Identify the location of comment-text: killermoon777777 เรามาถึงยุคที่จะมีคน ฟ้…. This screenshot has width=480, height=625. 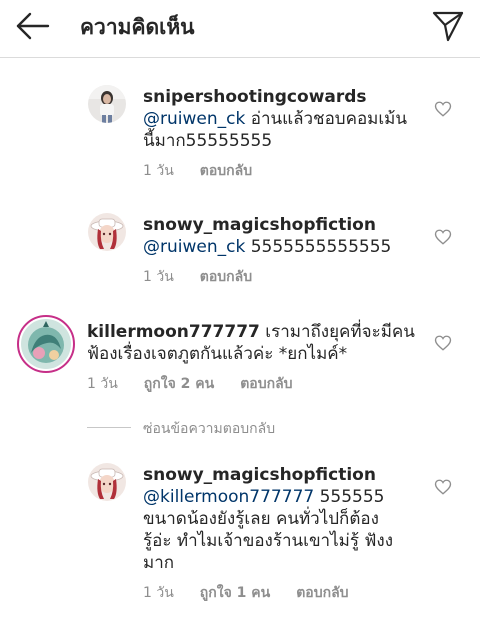
(257, 343).